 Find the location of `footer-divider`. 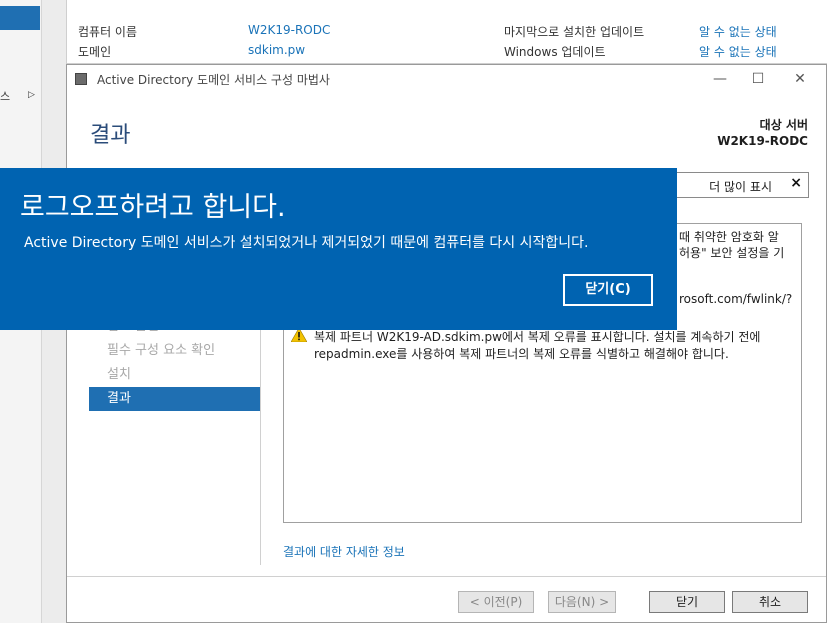

footer-divider is located at coordinates (446, 576).